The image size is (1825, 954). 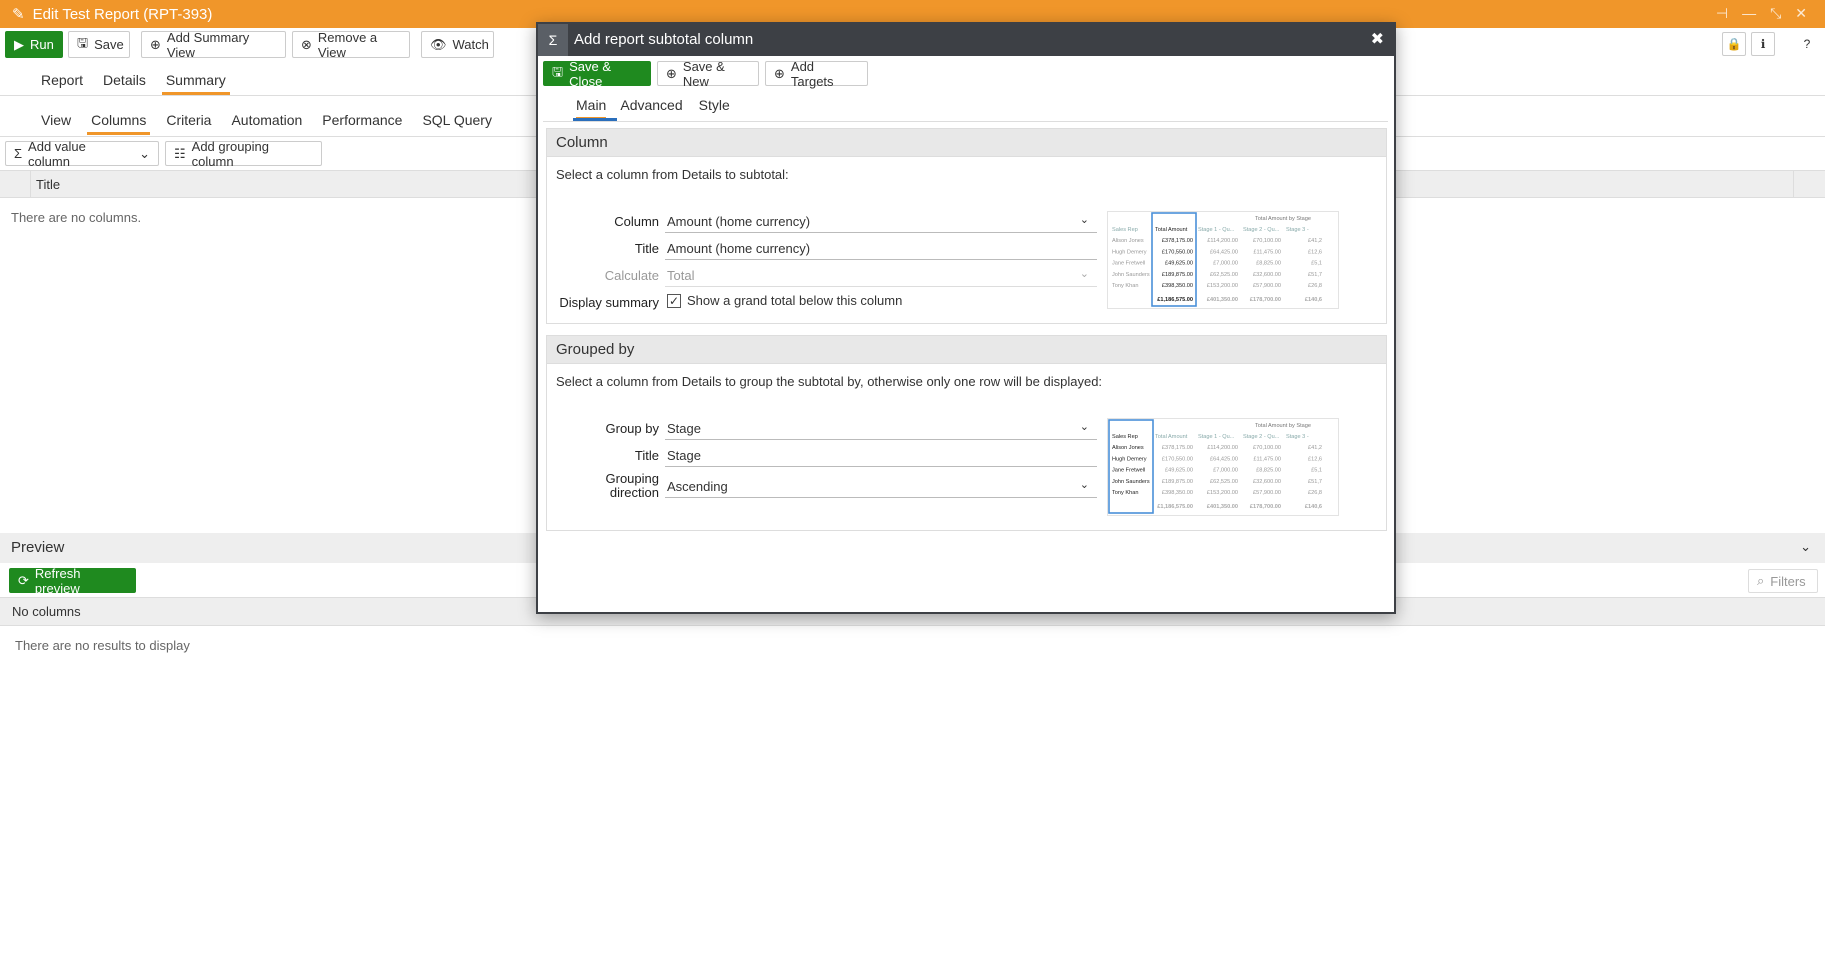 I want to click on example-cell: Jane Fretwell, so click(x=1128, y=264).